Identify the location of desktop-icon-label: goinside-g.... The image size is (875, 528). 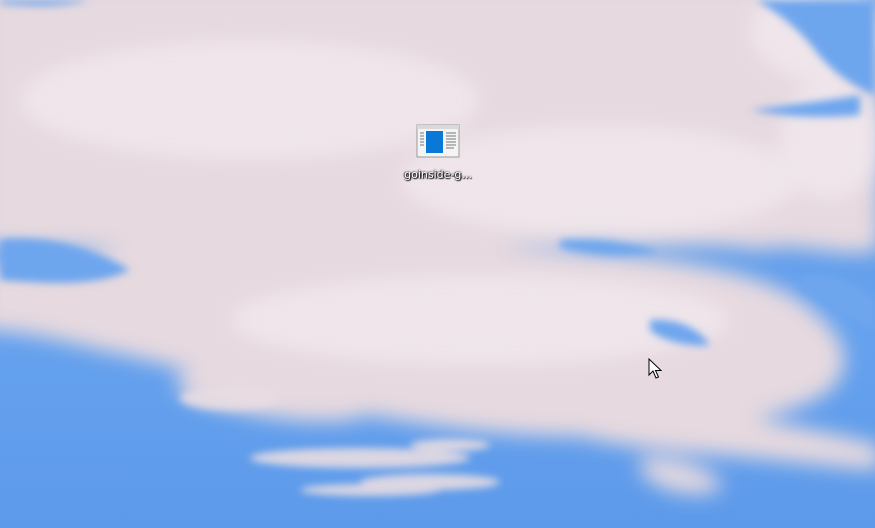
(438, 174).